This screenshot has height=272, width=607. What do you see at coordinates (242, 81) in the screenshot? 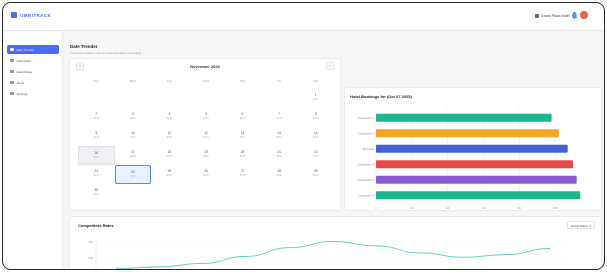
I see `weekday-label: Thu` at bounding box center [242, 81].